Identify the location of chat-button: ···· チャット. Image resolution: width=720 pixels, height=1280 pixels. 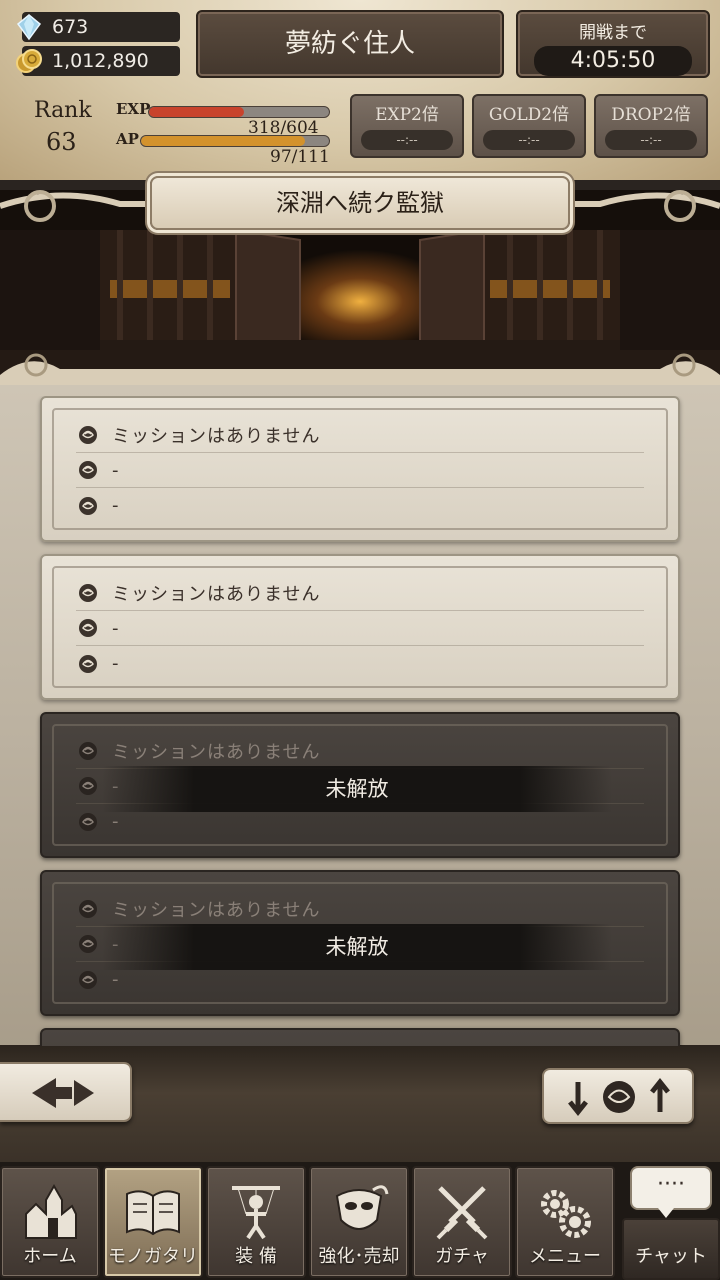
(671, 1223).